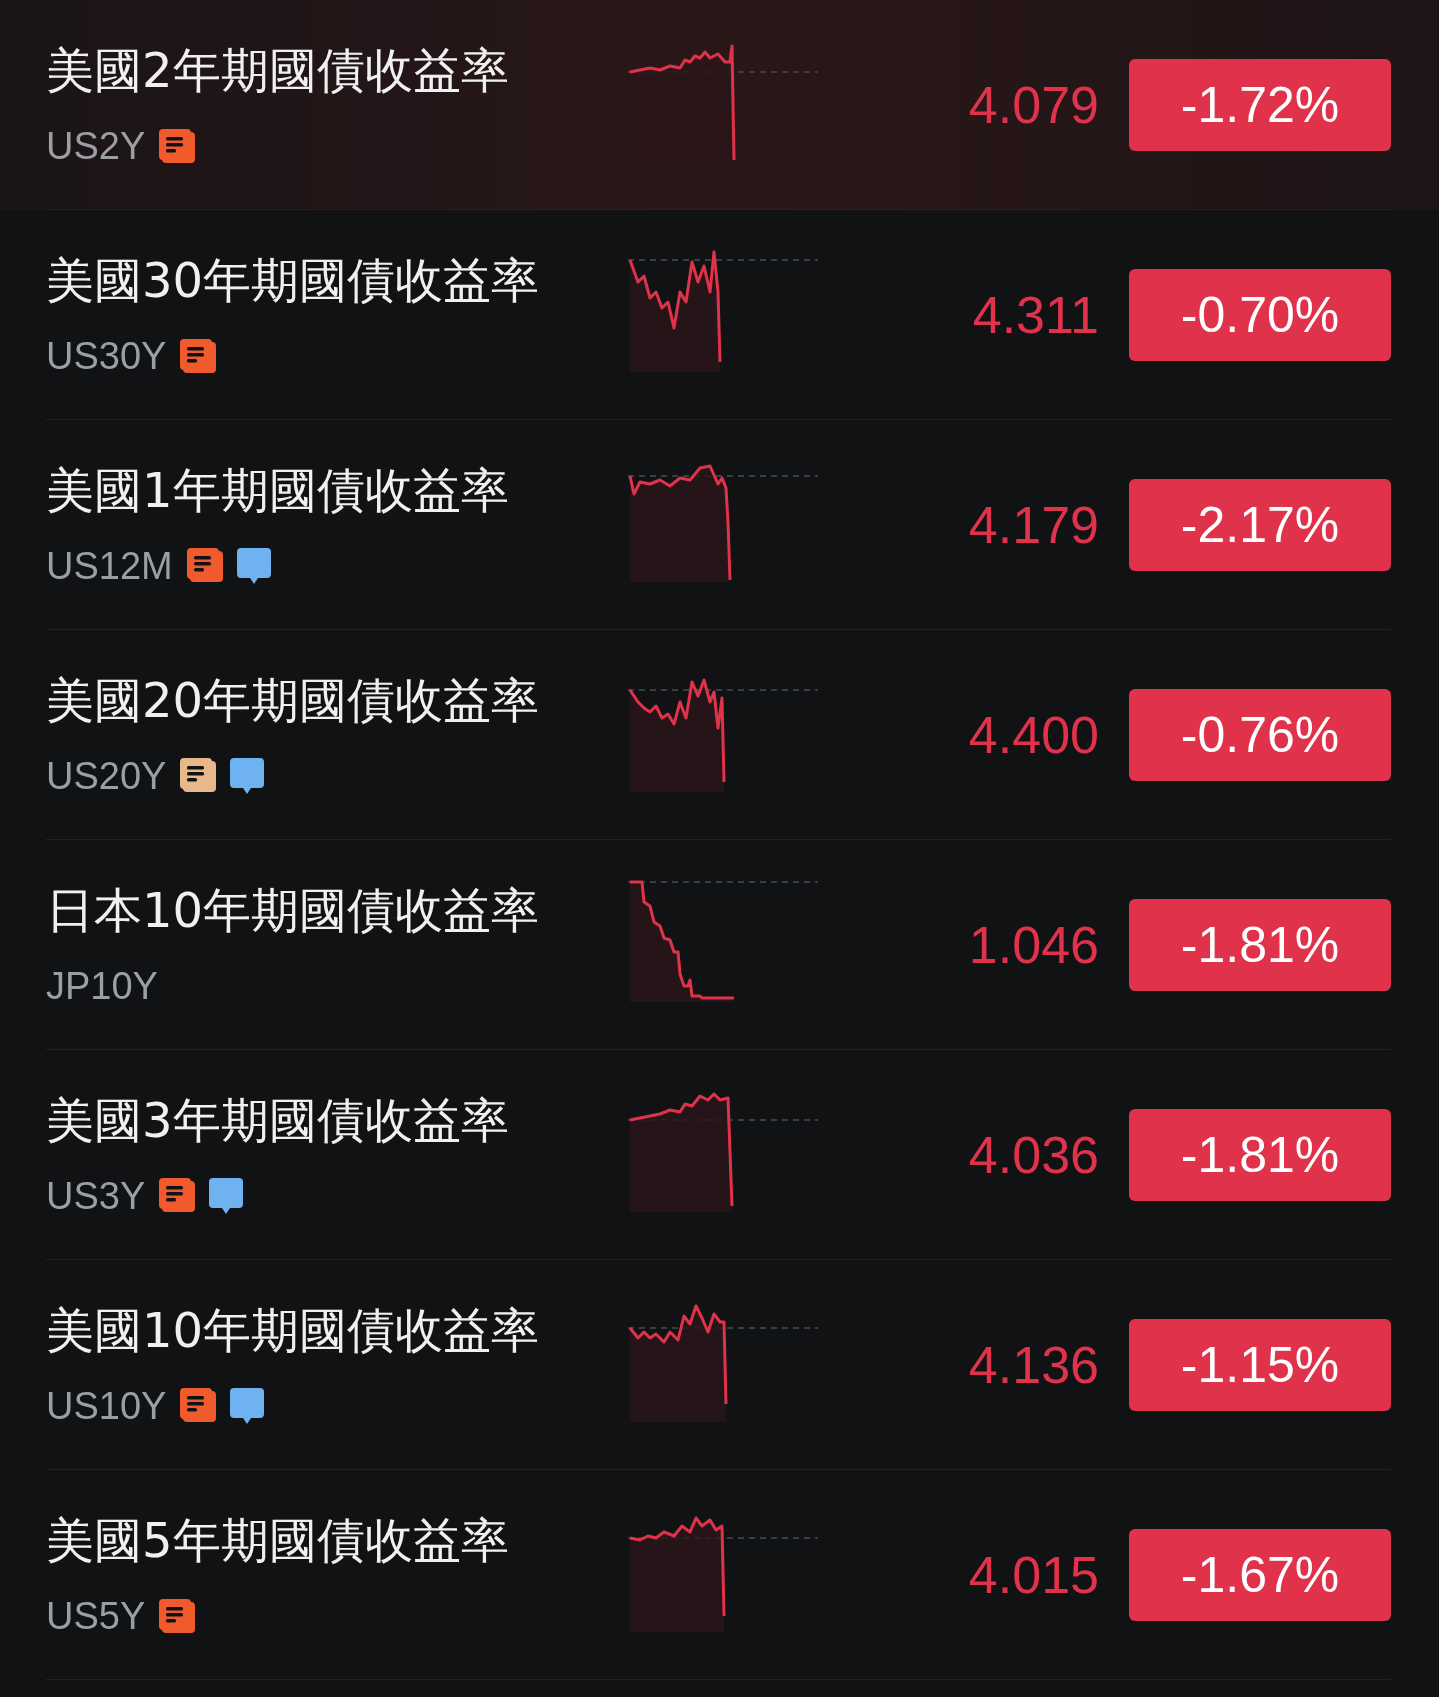  Describe the element at coordinates (1033, 1155) in the screenshot. I see `price-value: 4.036` at that location.